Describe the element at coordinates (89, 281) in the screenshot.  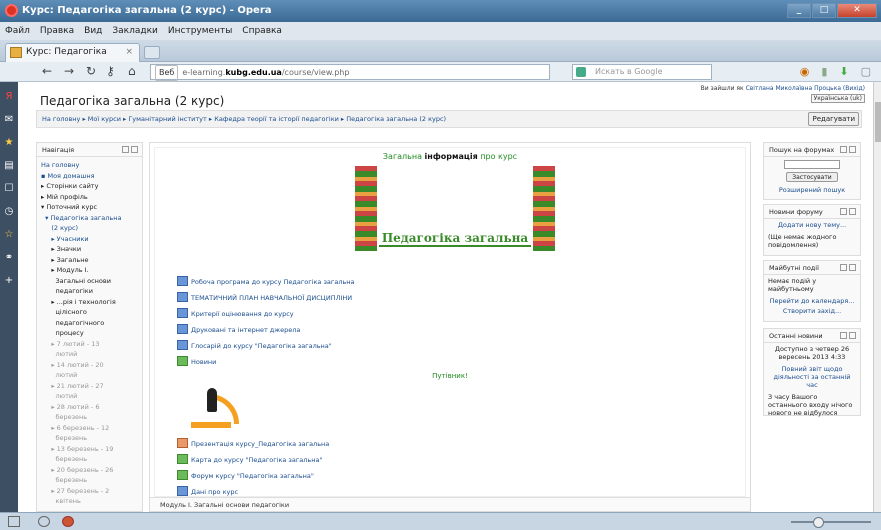
I see `nav-item: Загальні основи` at that location.